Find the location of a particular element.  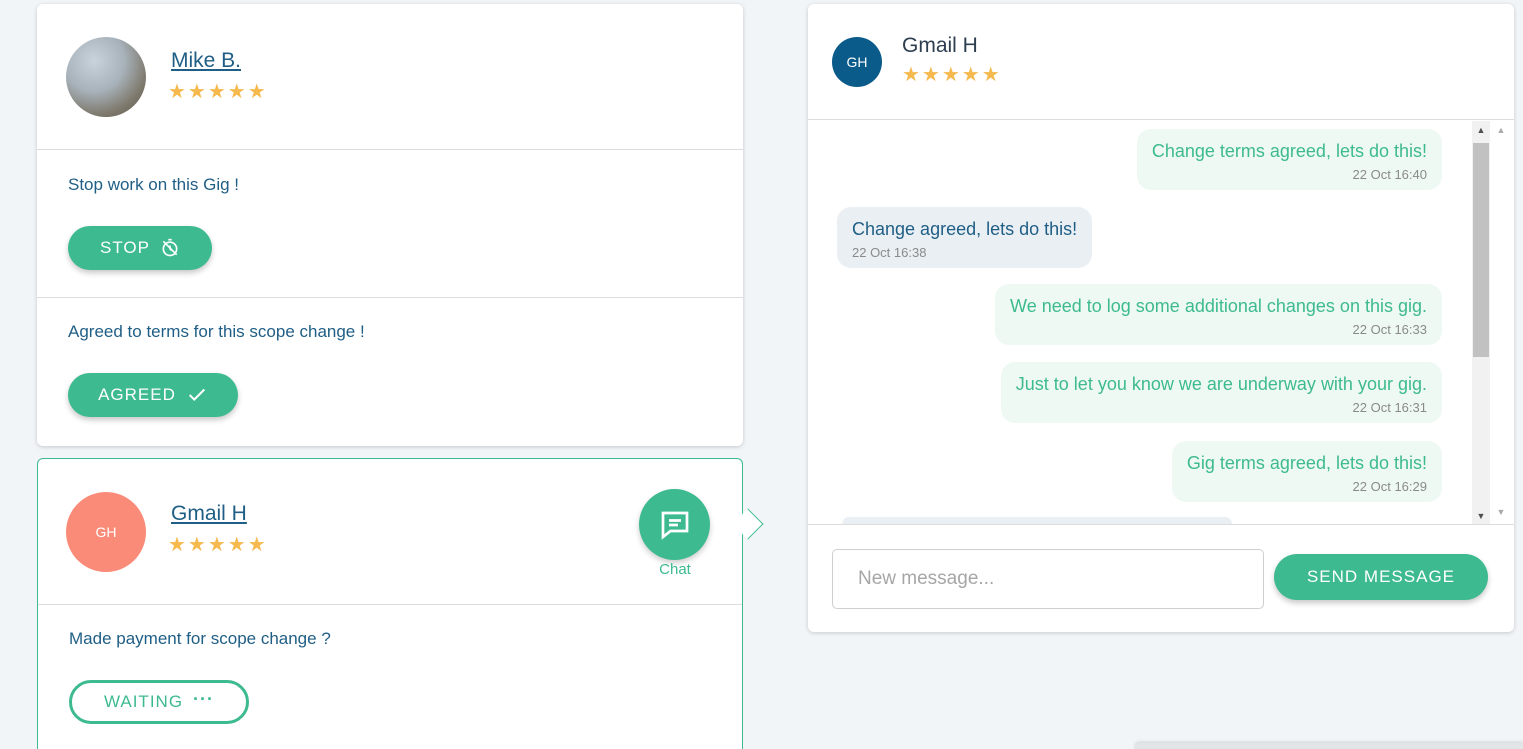

message-bubble-partial is located at coordinates (1037, 520).